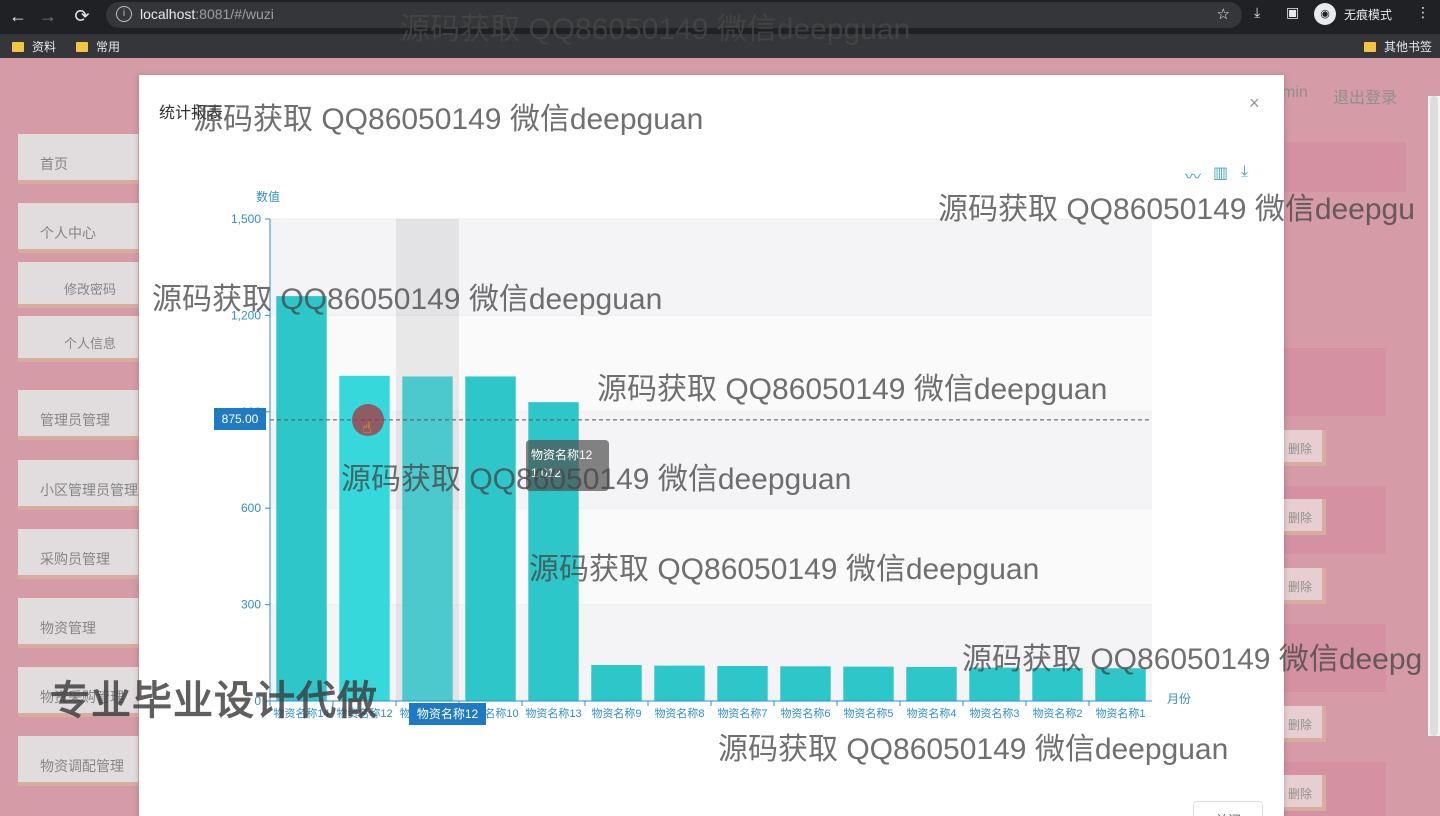  Describe the element at coordinates (616, 713) in the screenshot. I see `x-tick-label: 物资名称9` at that location.